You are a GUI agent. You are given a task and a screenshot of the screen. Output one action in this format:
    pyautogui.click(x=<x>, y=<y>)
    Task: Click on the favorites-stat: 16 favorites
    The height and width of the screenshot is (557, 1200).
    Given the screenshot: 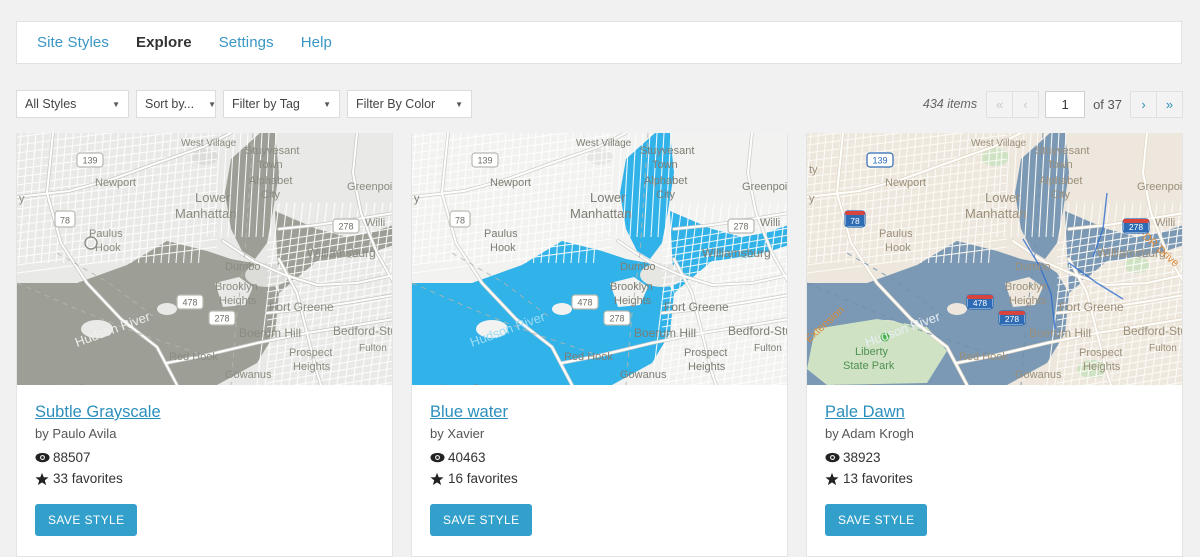 What is the action you would take?
    pyautogui.click(x=599, y=478)
    